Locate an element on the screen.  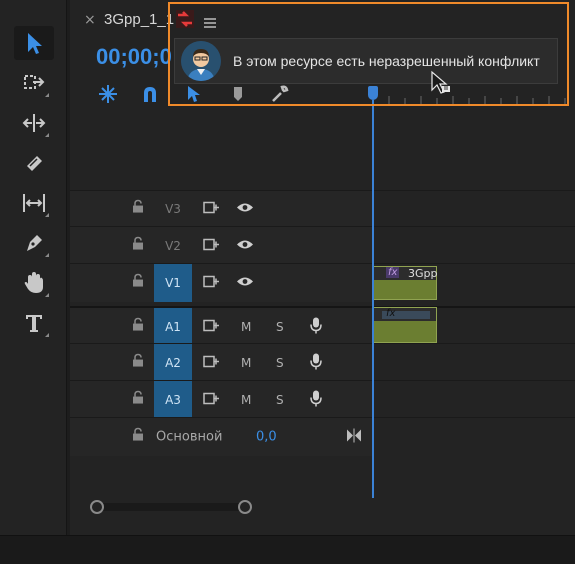
snap-magnet-icon is located at coordinates (150, 94).